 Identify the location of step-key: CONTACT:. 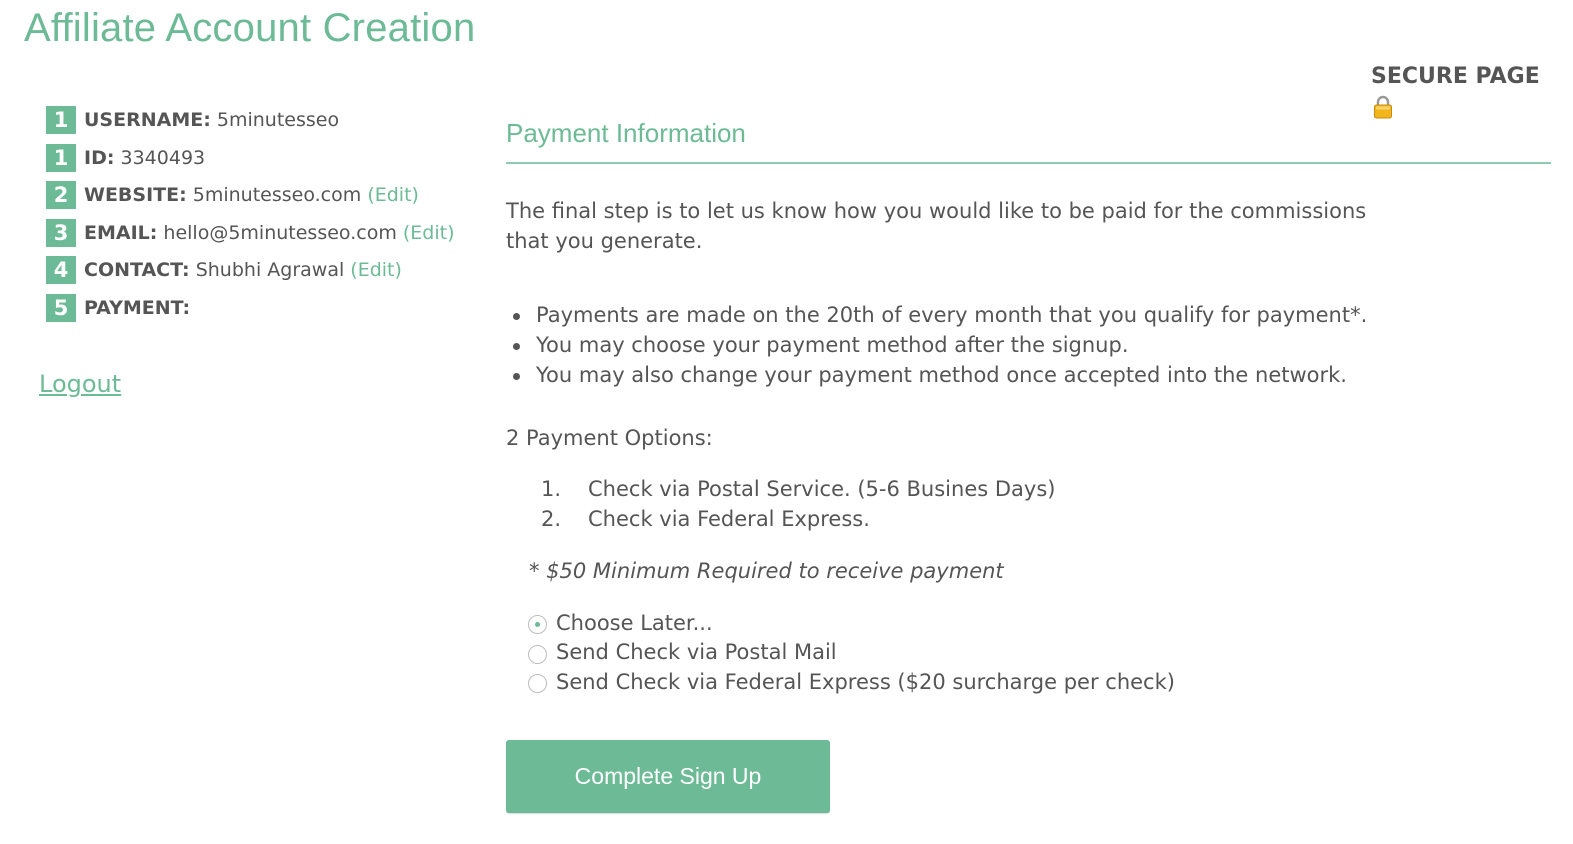
(137, 270).